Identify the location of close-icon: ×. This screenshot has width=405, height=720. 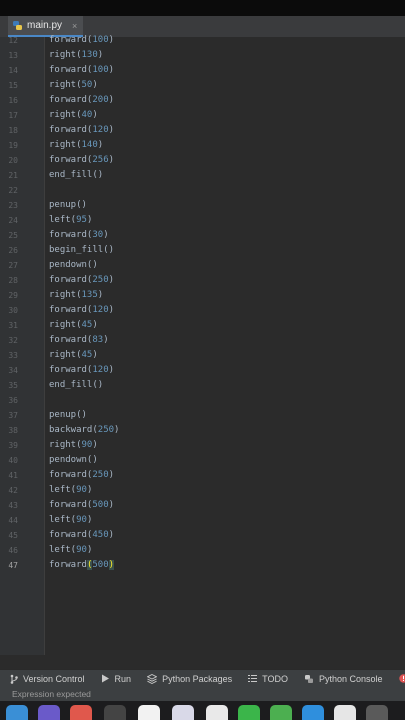
(74, 26).